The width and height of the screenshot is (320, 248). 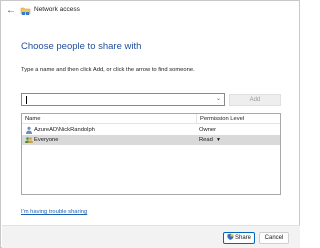 What do you see at coordinates (150, 11) in the screenshot?
I see `title-bar: ← Network access` at bounding box center [150, 11].